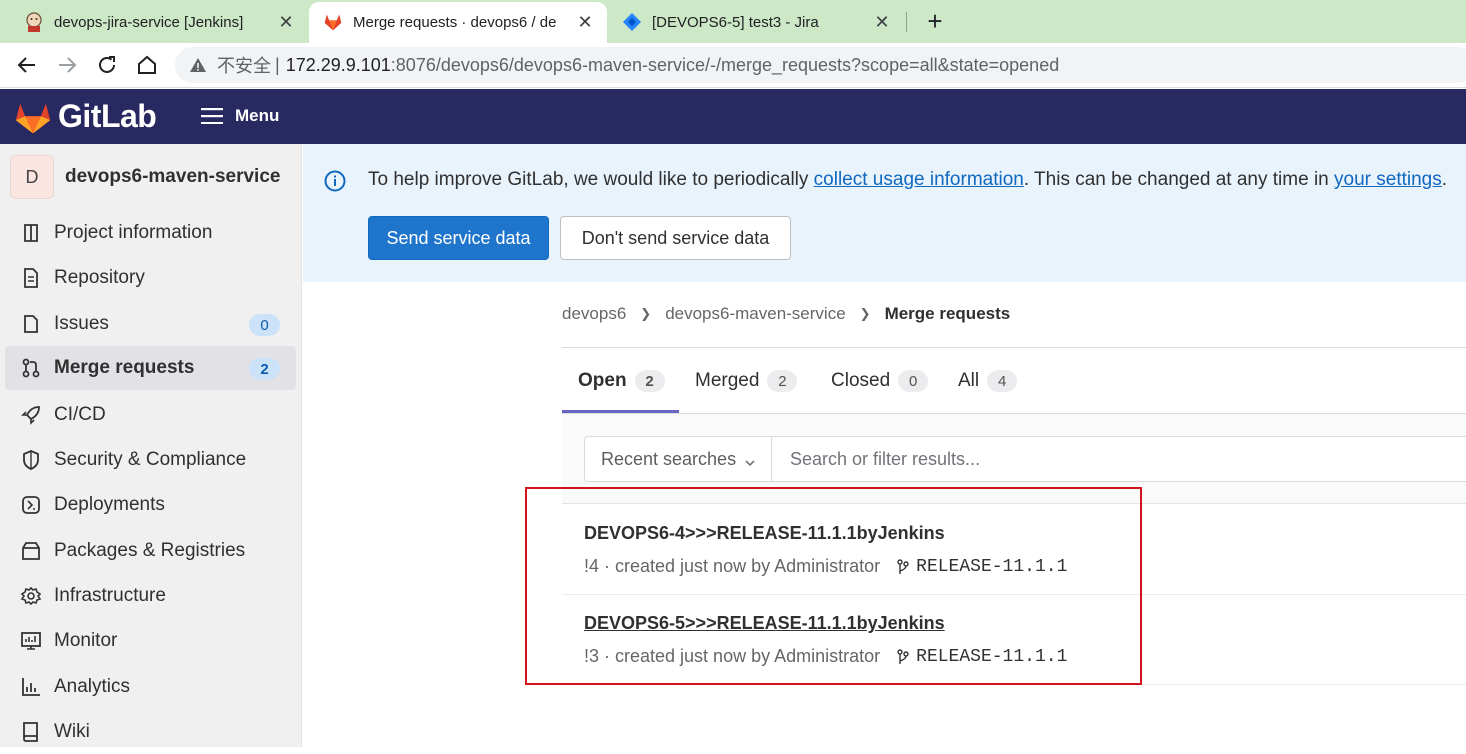 This screenshot has width=1466, height=754. What do you see at coordinates (67, 65) in the screenshot?
I see `forward-arrow-icon` at bounding box center [67, 65].